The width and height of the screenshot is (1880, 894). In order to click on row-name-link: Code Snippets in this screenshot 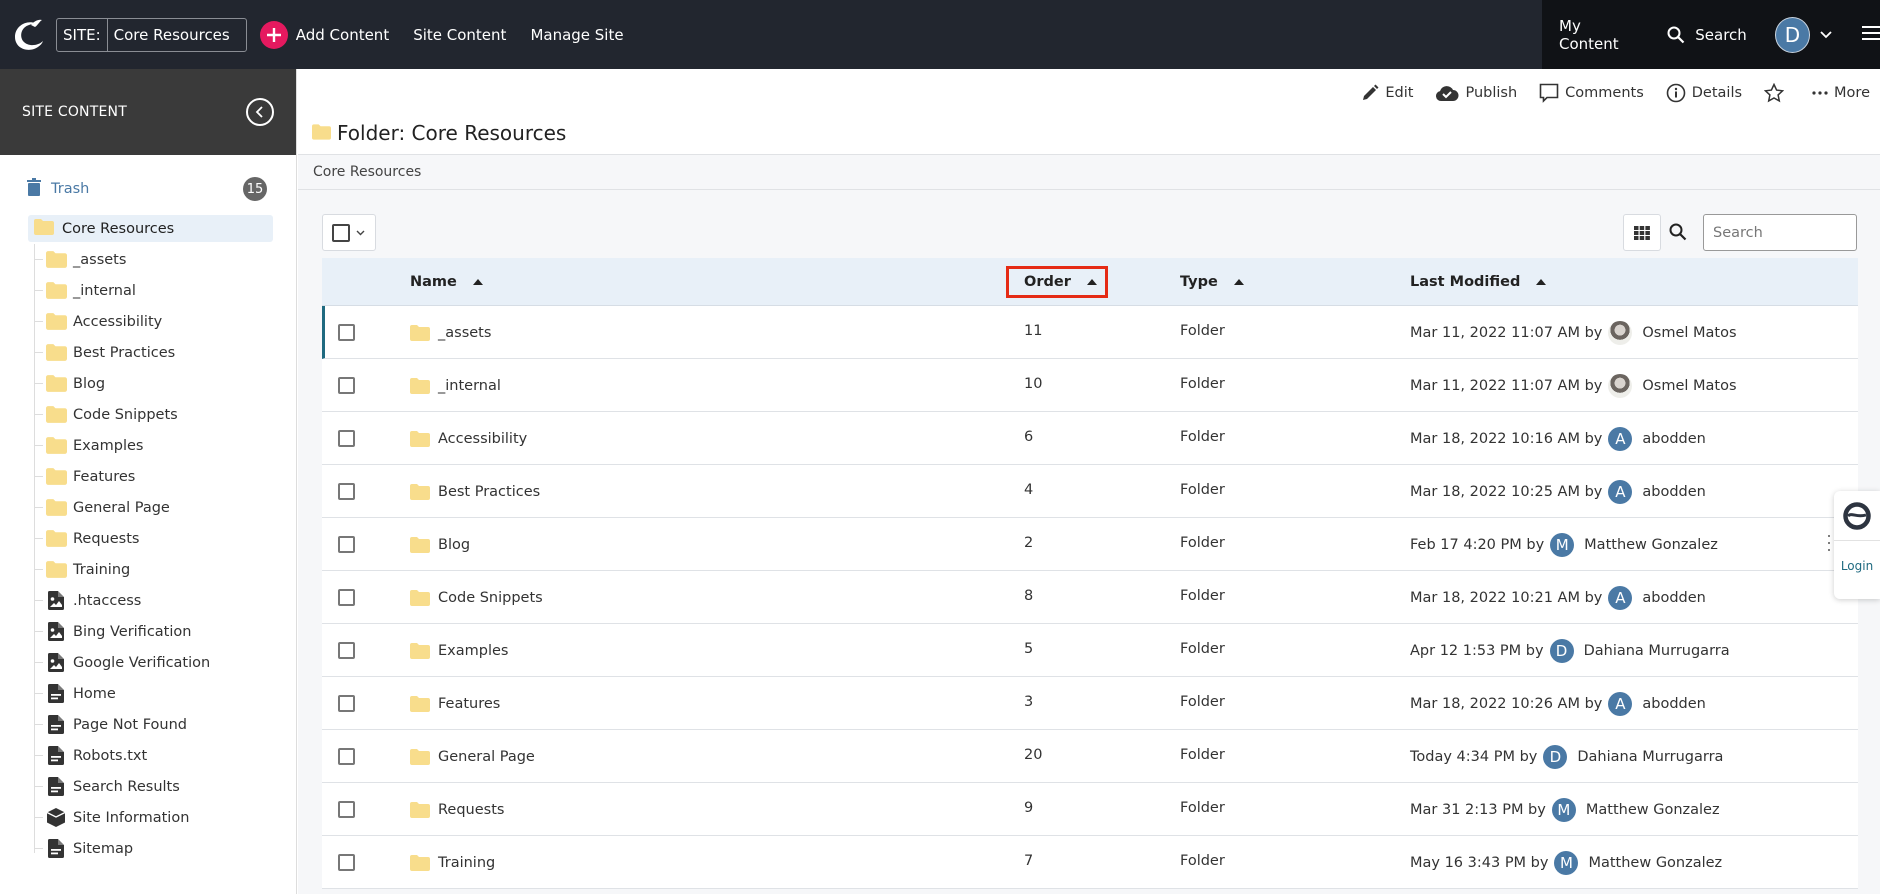, I will do `click(490, 598)`.